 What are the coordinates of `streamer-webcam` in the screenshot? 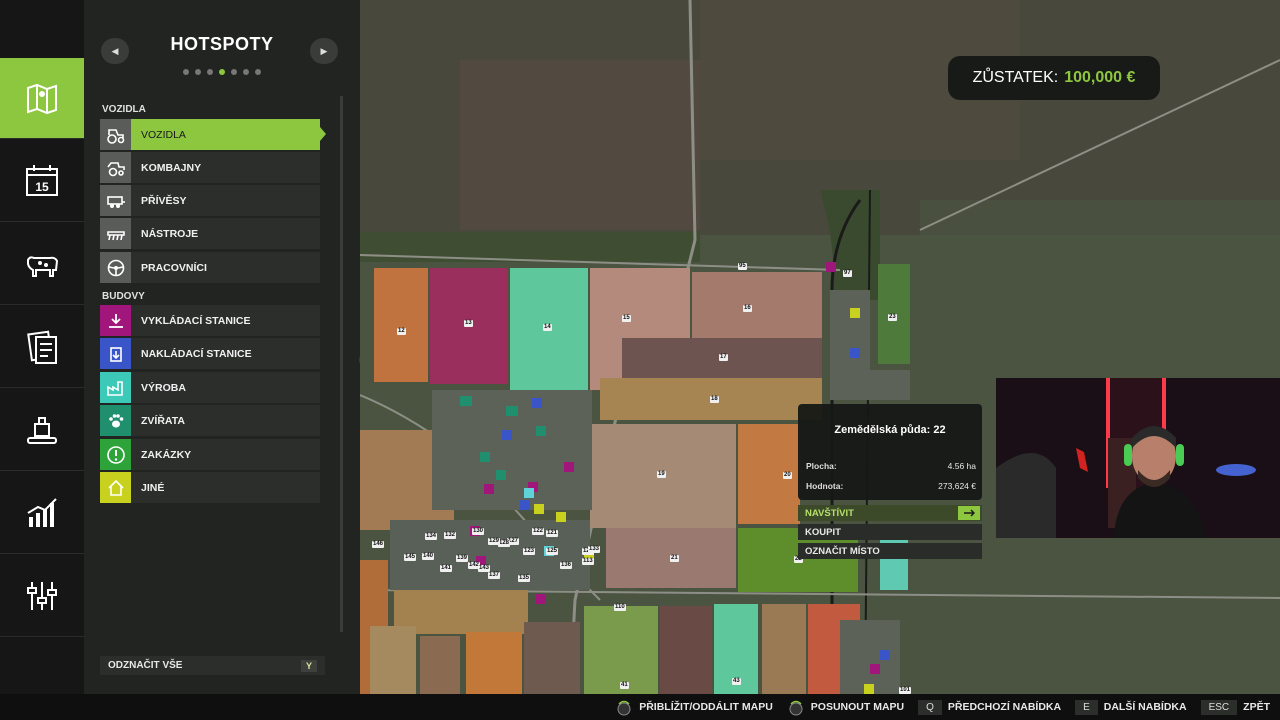 It's located at (1138, 458).